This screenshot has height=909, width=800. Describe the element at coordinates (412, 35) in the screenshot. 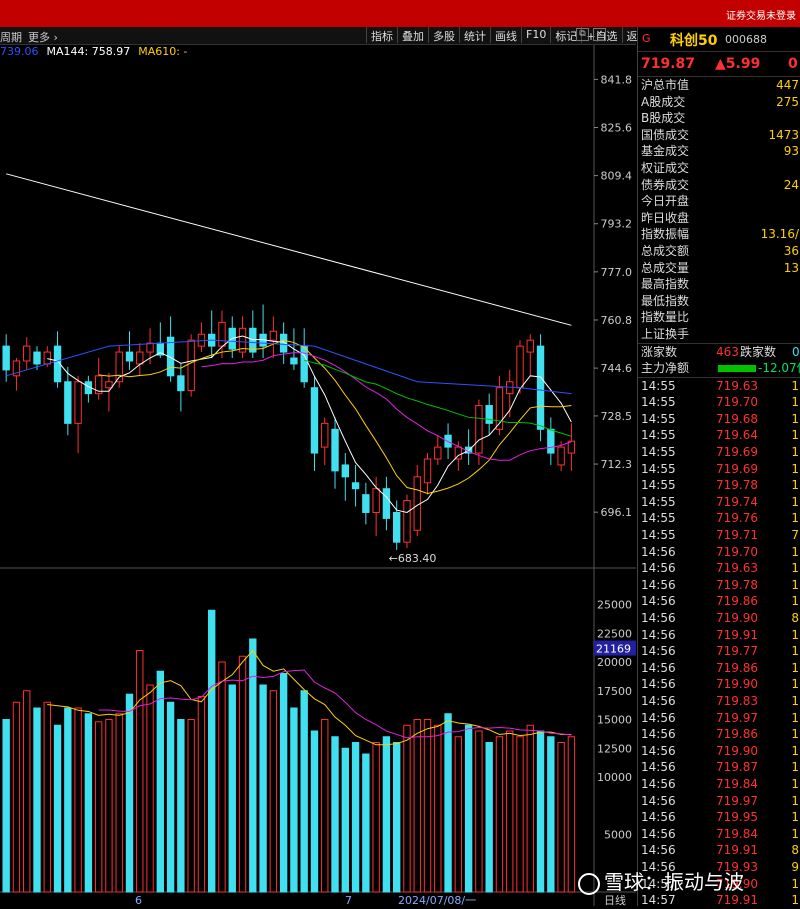

I see `toolbar-button-1: 叠加` at that location.